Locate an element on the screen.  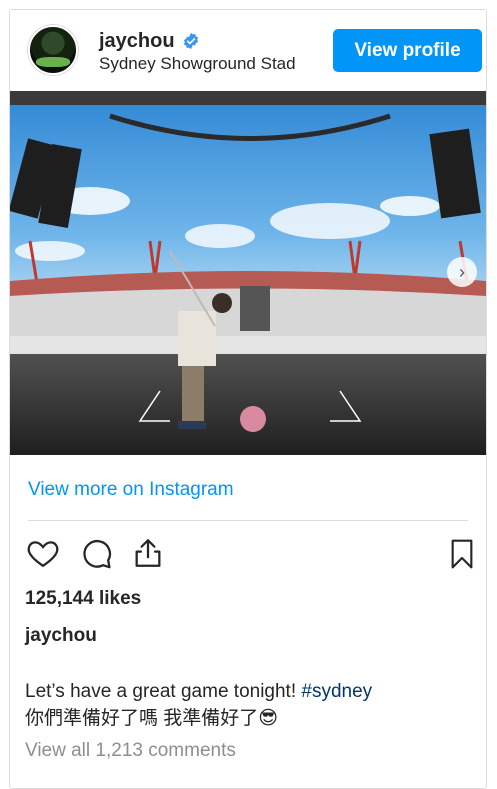
action-bar is located at coordinates (248, 554).